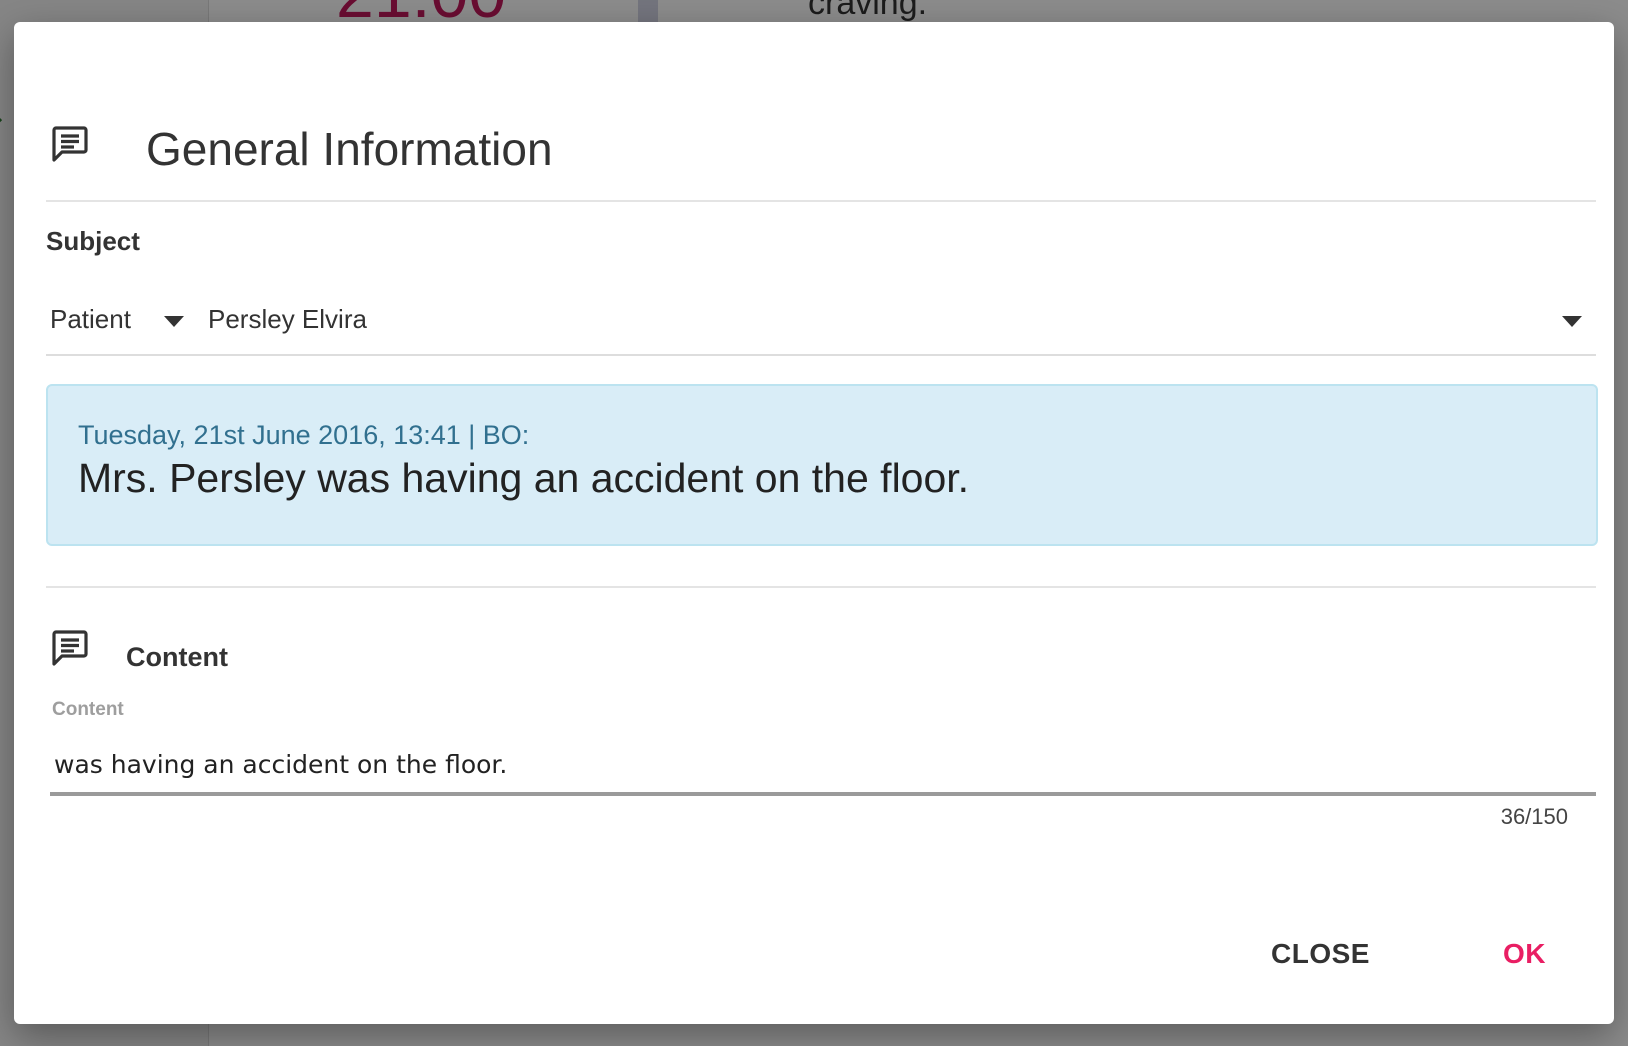 The image size is (1628, 1046). I want to click on subject-type-select: Patient, so click(121, 322).